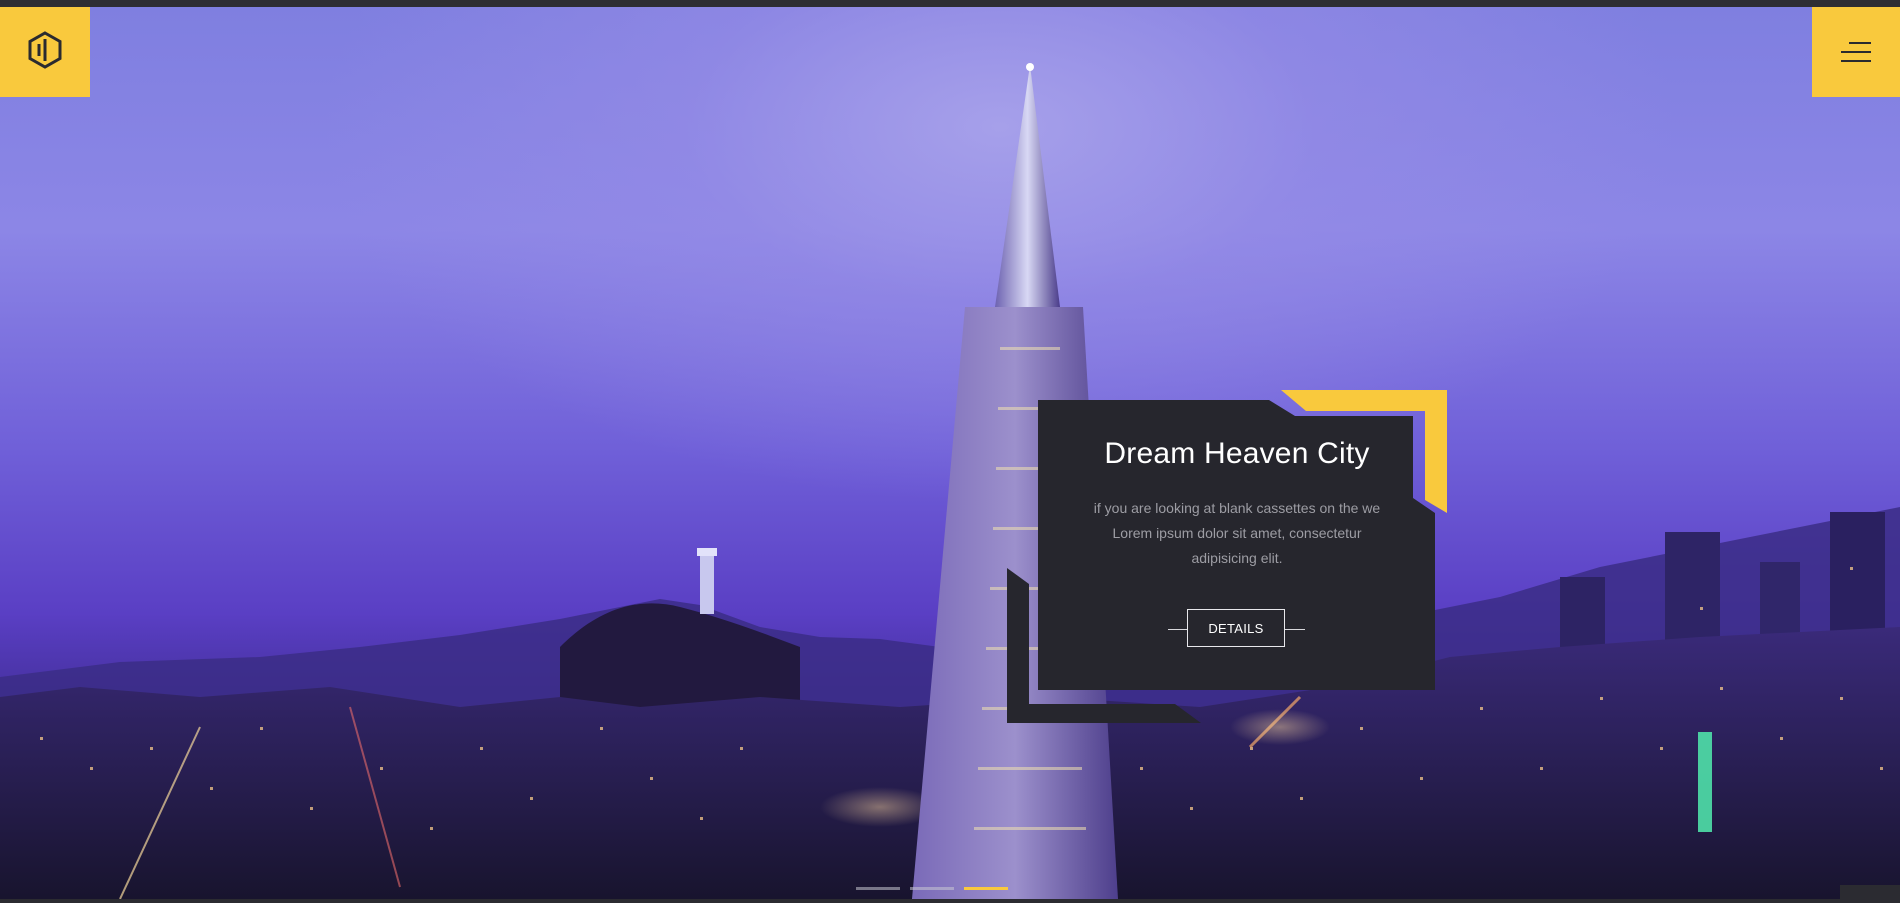 The width and height of the screenshot is (1900, 903). Describe the element at coordinates (1870, 894) in the screenshot. I see `corner-scroll-block` at that location.